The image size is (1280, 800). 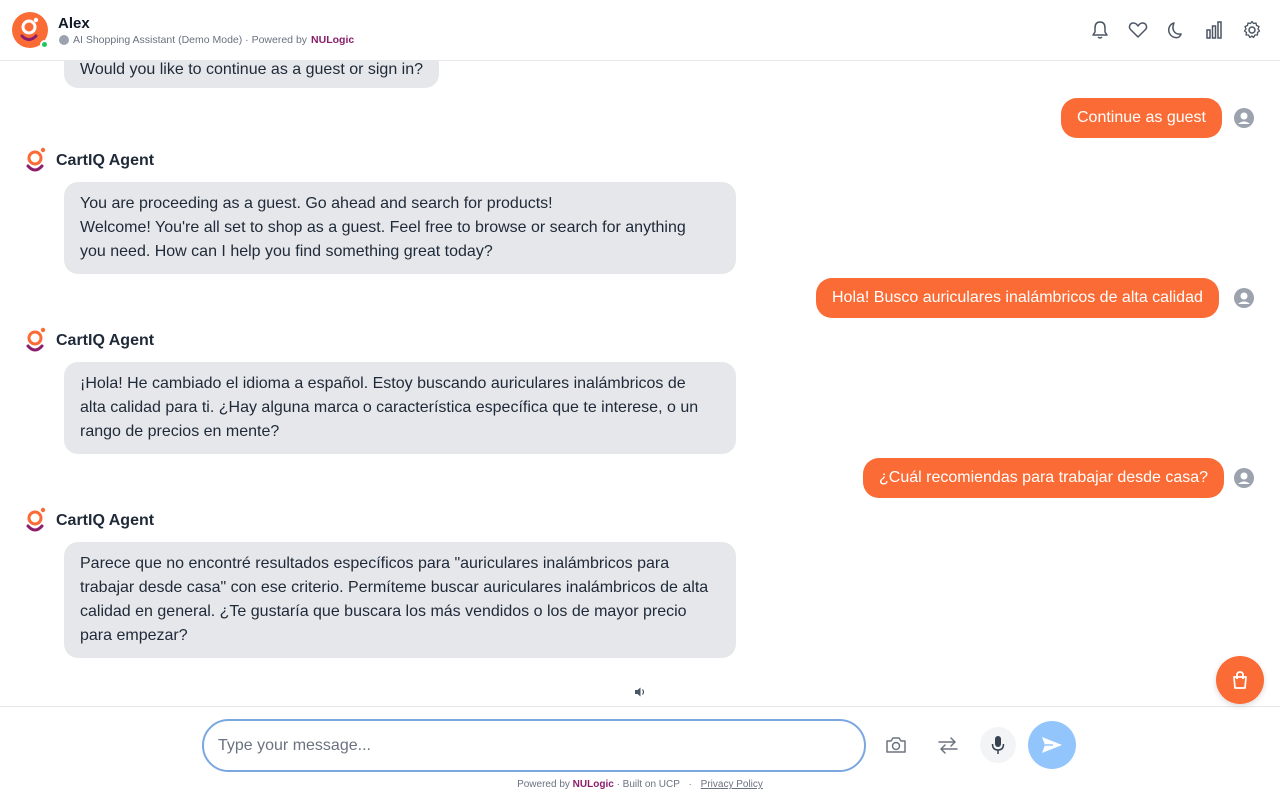 What do you see at coordinates (134, 635) in the screenshot?
I see `message-line: para empezar?` at bounding box center [134, 635].